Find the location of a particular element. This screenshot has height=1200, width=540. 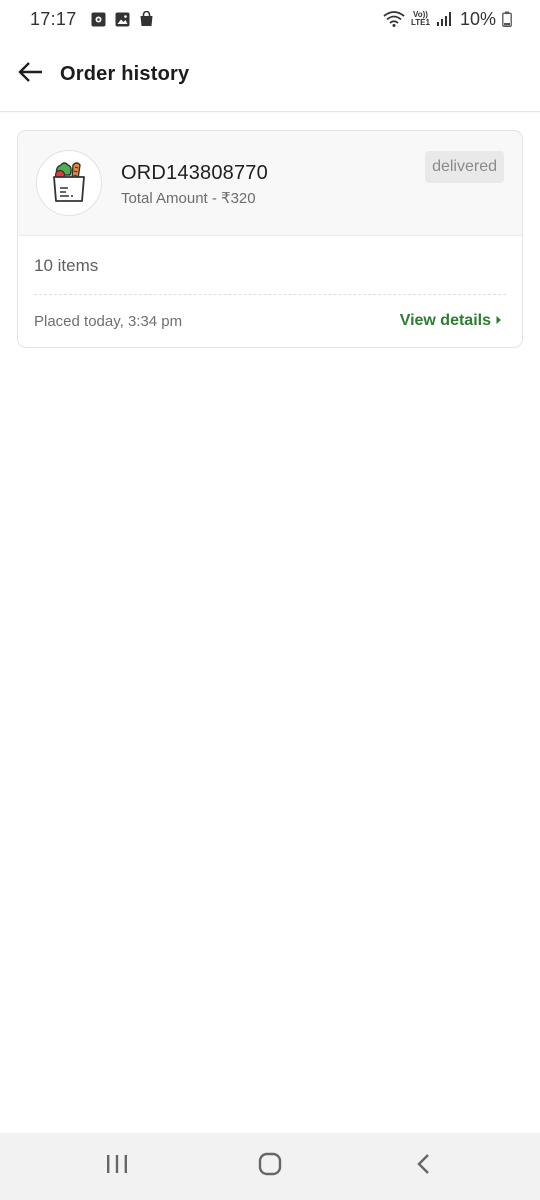

view-details-label: View details is located at coordinates (445, 320).